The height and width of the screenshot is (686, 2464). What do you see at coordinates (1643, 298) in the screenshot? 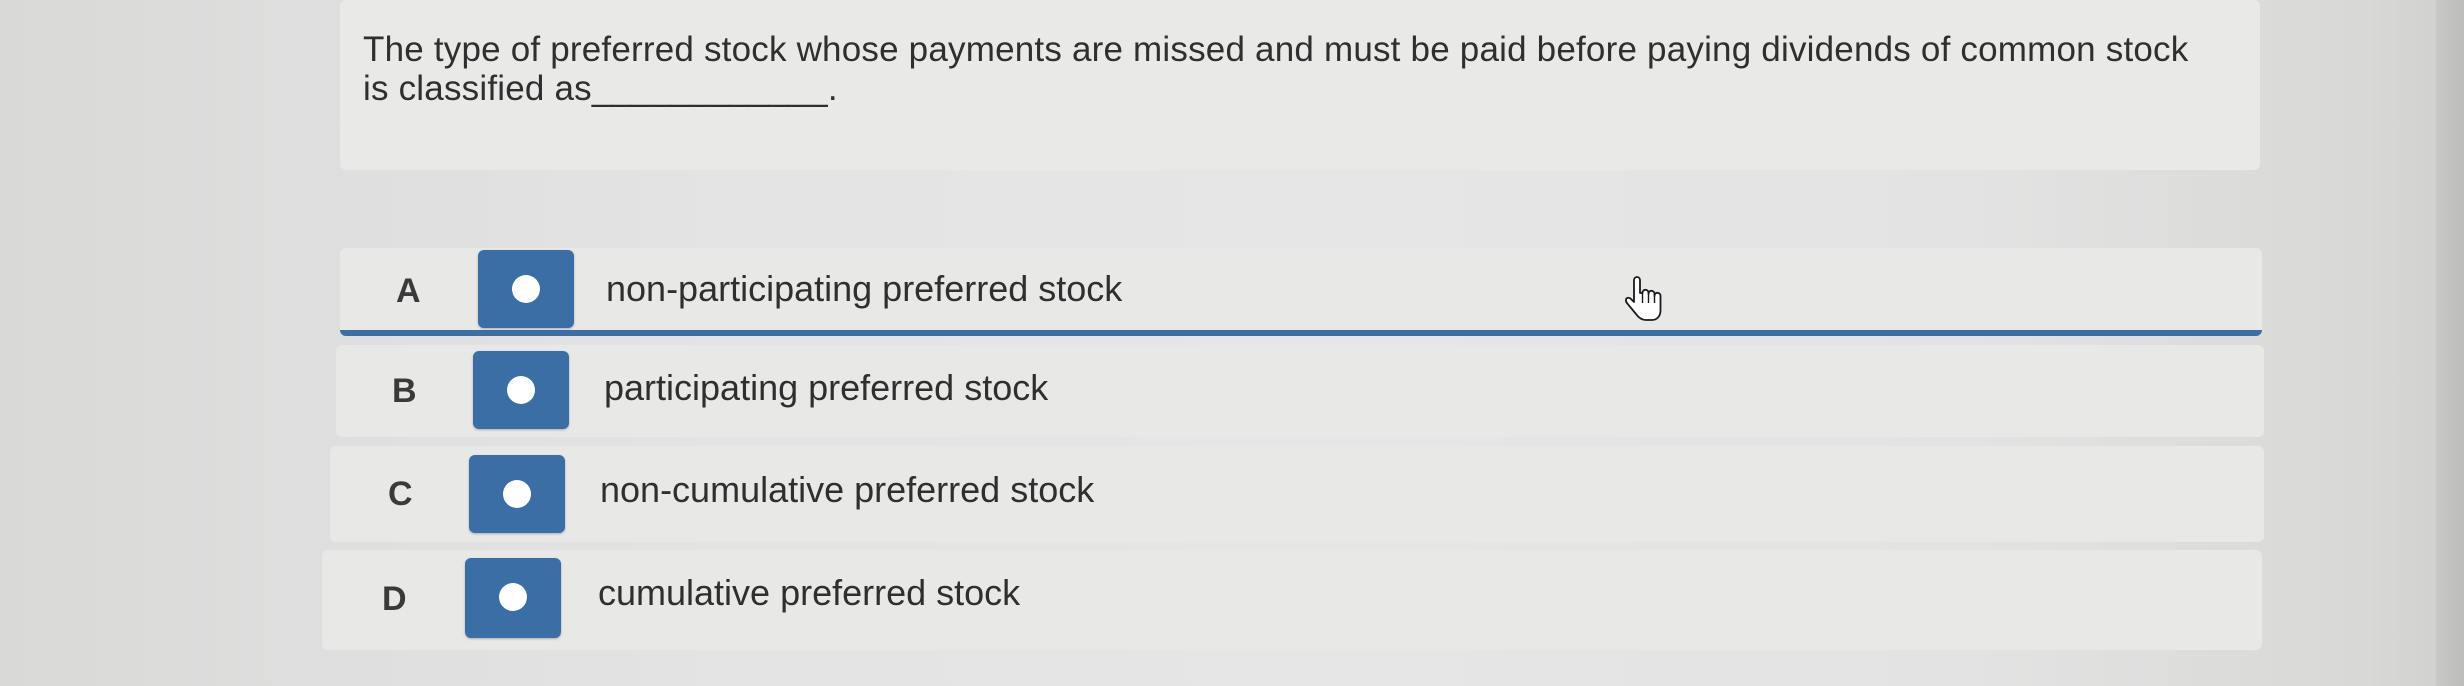
I see `hand-pointer-icon` at bounding box center [1643, 298].